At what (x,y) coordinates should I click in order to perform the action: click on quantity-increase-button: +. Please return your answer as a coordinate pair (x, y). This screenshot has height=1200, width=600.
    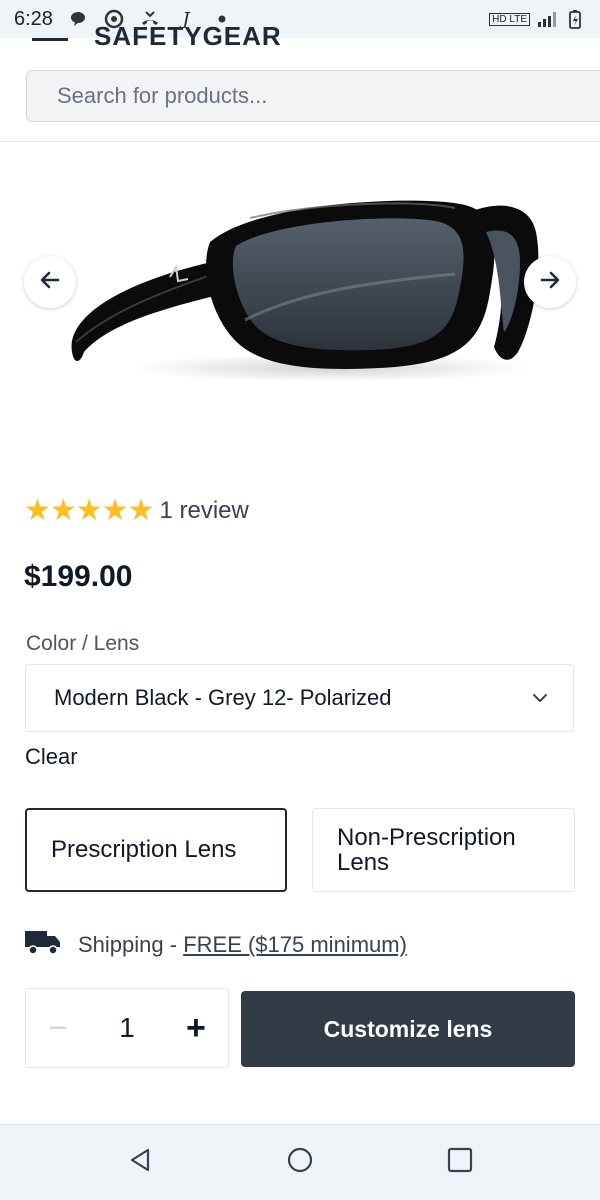
    Looking at the image, I should click on (196, 1028).